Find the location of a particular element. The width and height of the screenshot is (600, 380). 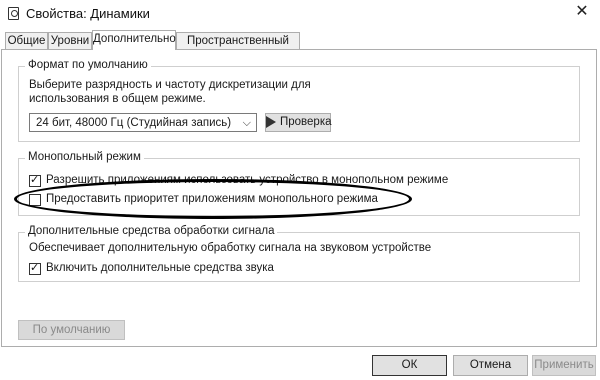

format-select: 24 бит, 48000 Гц (Студийная запись) ⌵ is located at coordinates (143, 122).